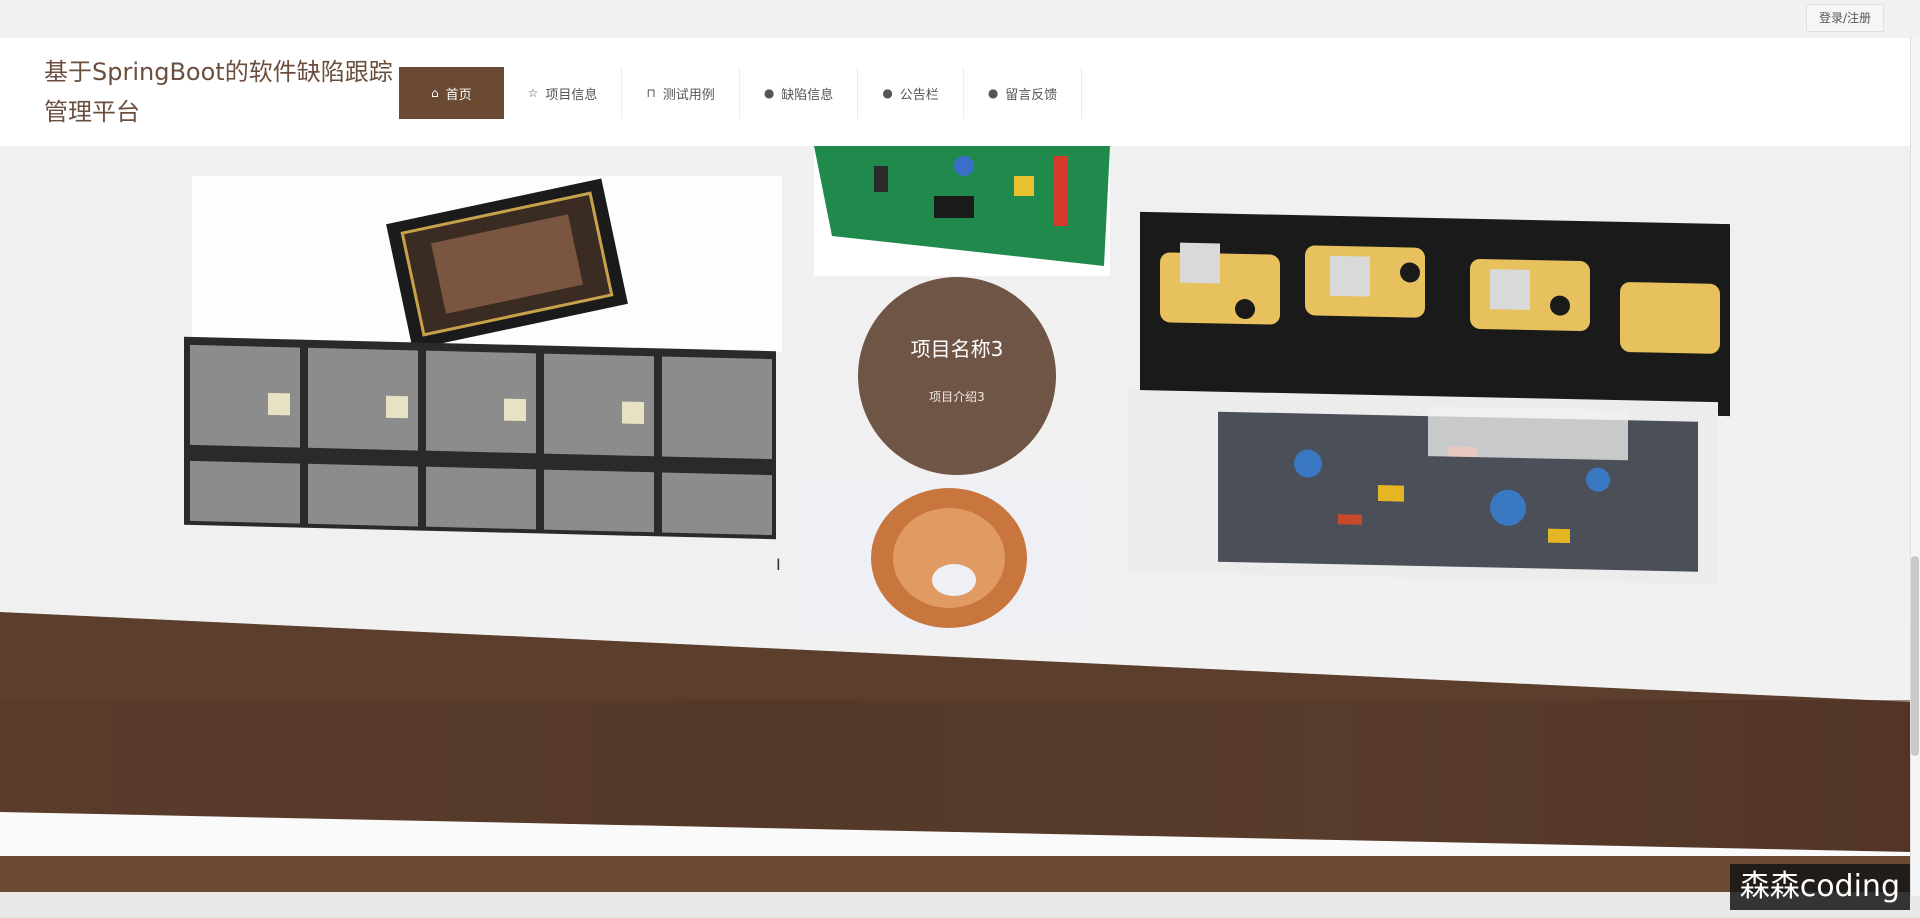 Image resolution: width=1920 pixels, height=918 pixels. What do you see at coordinates (1423, 487) in the screenshot?
I see `mixed-components-image` at bounding box center [1423, 487].